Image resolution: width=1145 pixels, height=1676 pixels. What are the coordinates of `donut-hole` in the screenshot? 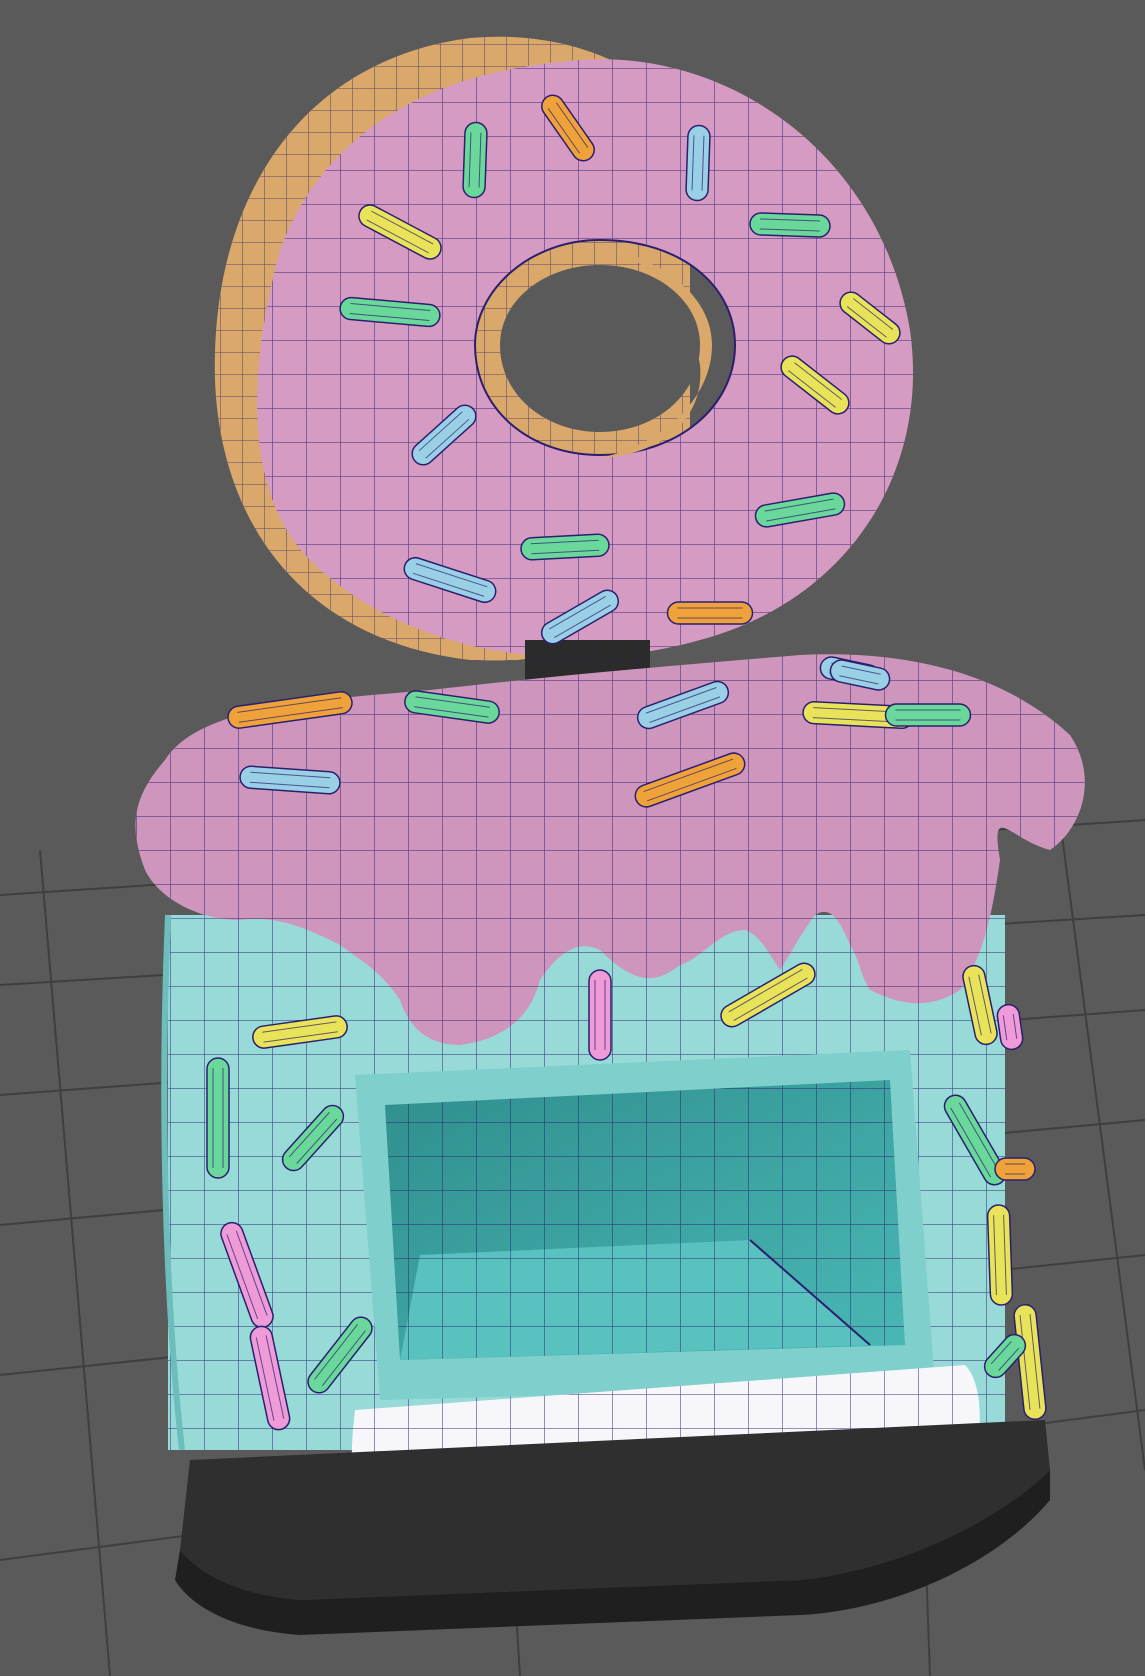 It's located at (600, 348).